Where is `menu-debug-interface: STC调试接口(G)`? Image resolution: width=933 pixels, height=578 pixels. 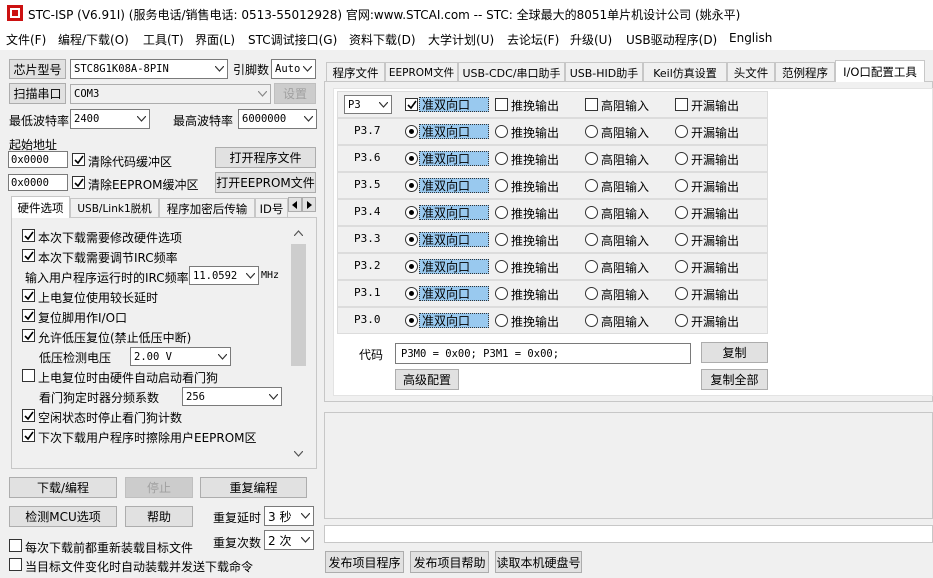
menu-debug-interface: STC调试接口(G) is located at coordinates (292, 39).